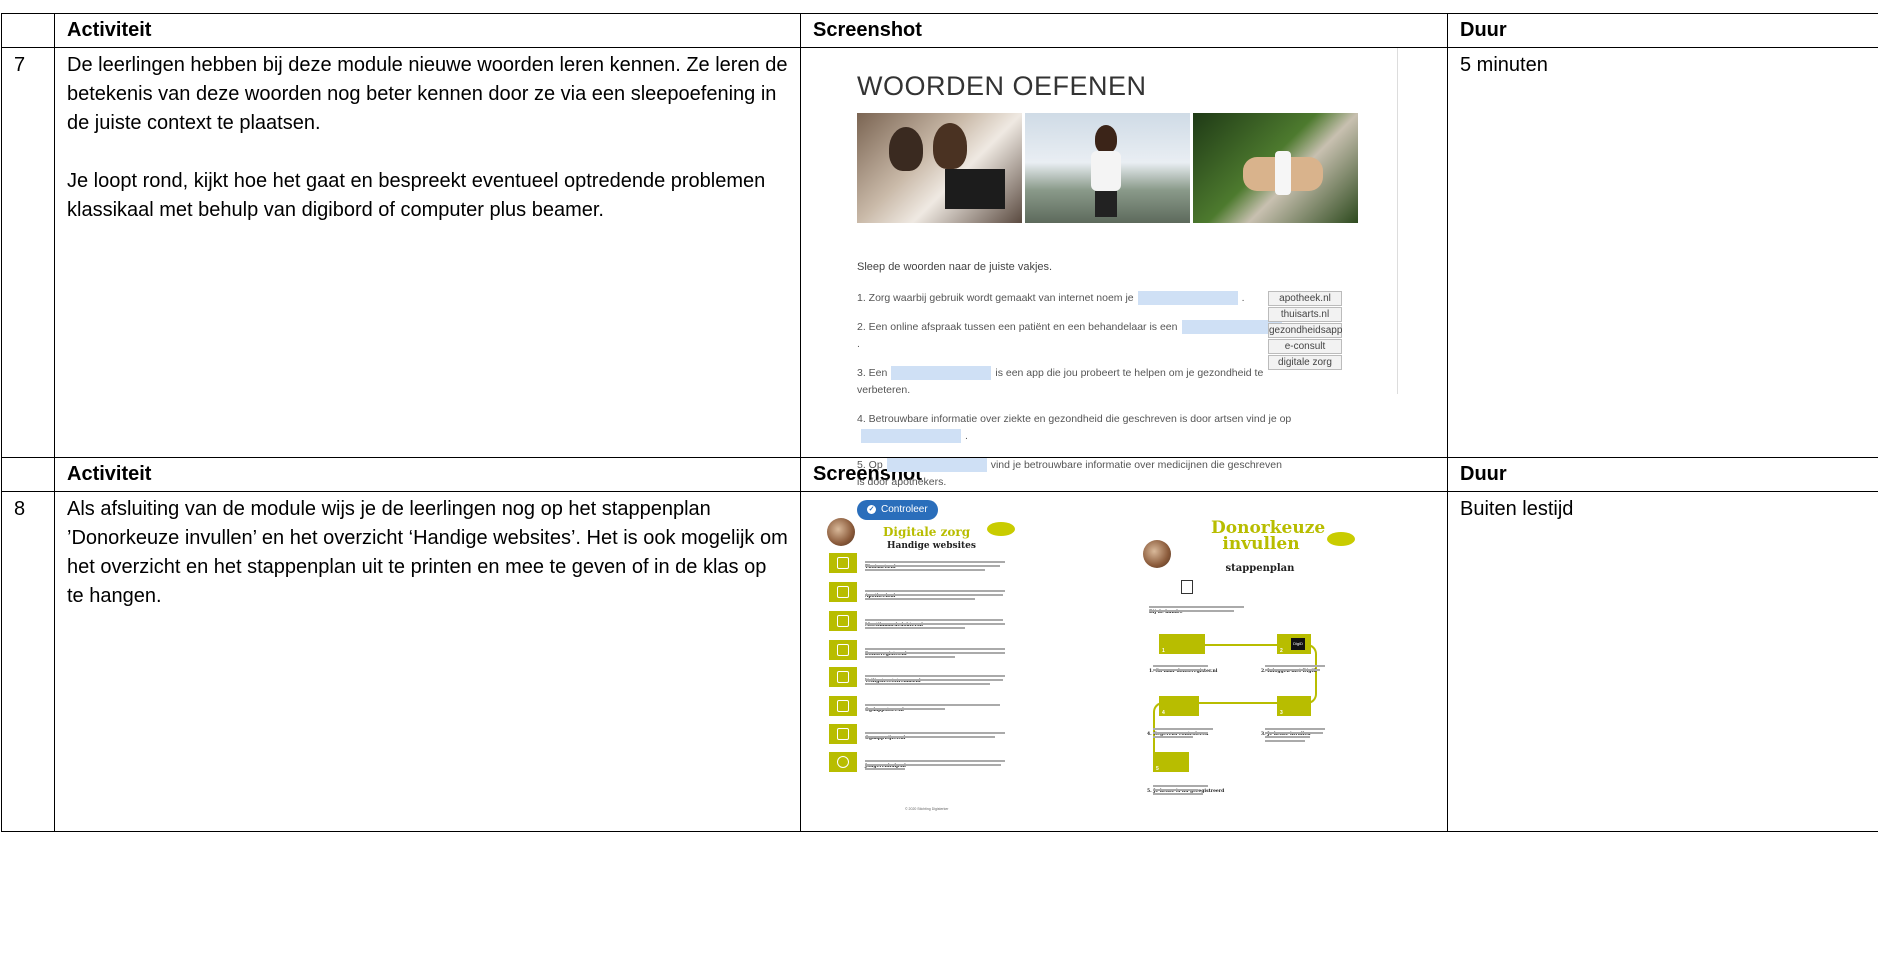  I want to click on website-item: Donorregister.nl, so click(929, 650).